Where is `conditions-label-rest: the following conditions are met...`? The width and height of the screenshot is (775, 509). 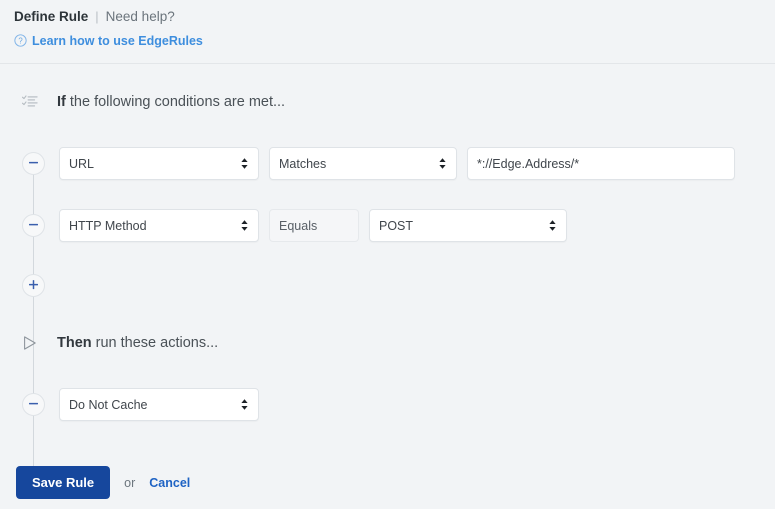
conditions-label-rest: the following conditions are met... is located at coordinates (175, 102).